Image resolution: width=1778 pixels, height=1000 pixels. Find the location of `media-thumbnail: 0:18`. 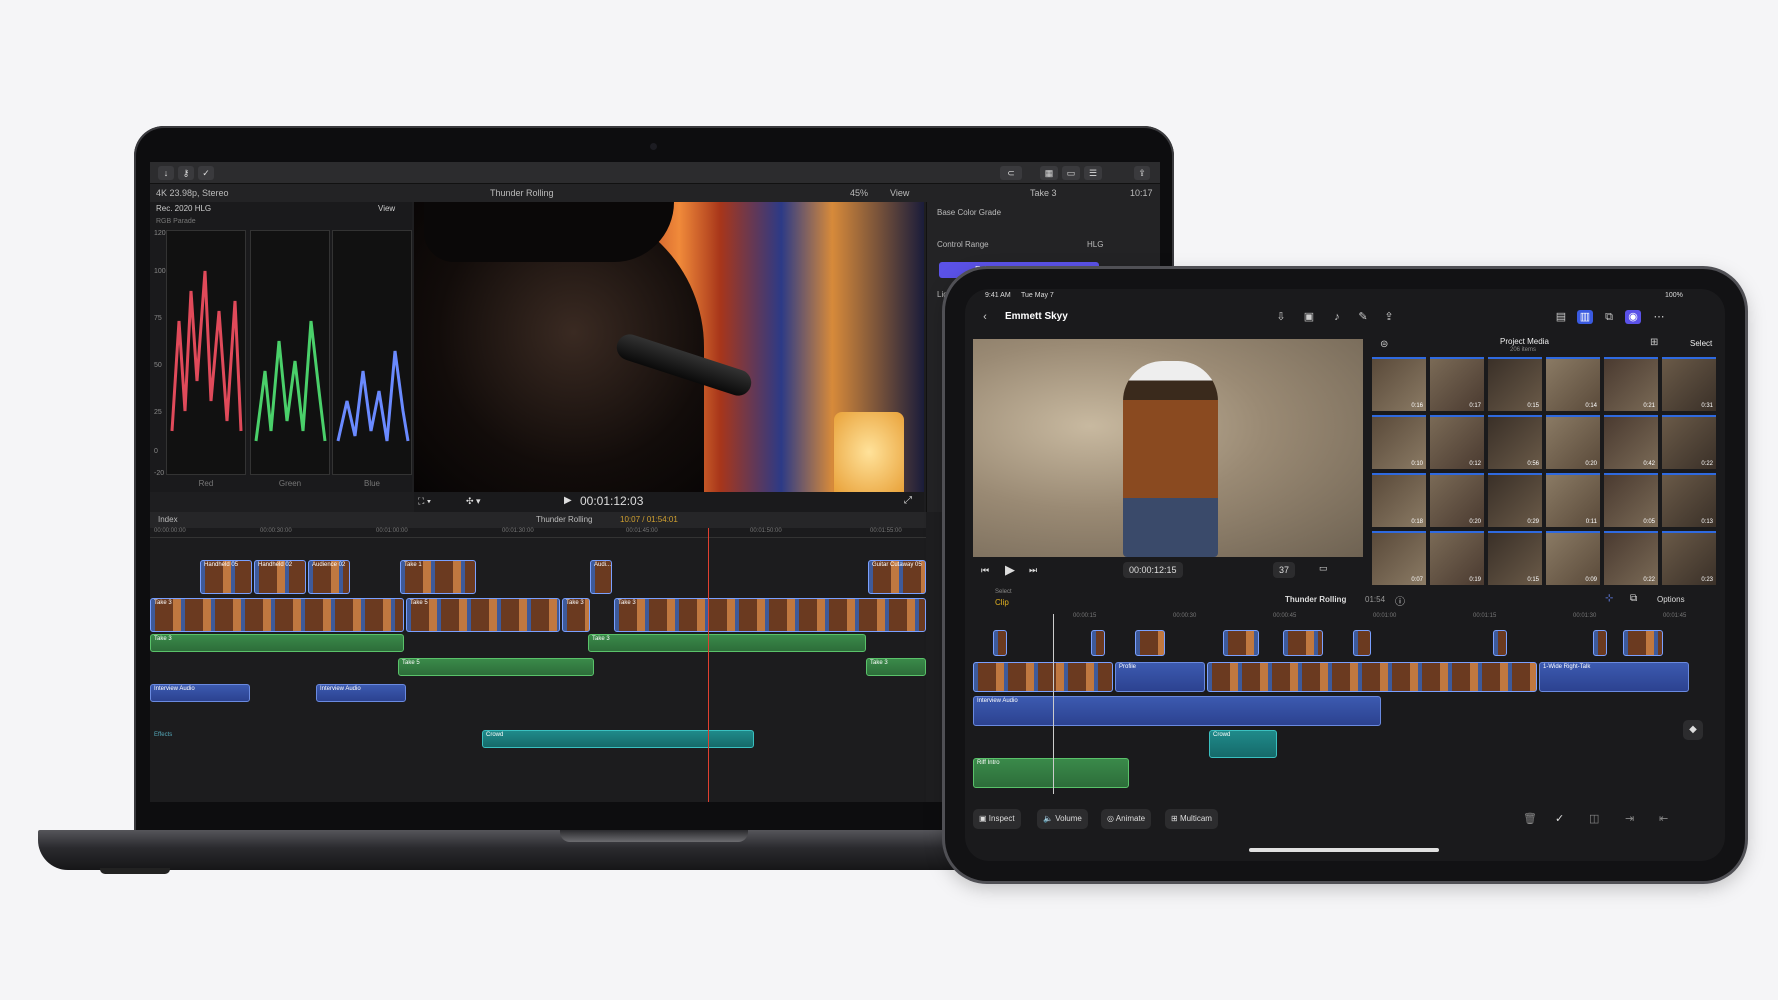

media-thumbnail: 0:18 is located at coordinates (1399, 500).